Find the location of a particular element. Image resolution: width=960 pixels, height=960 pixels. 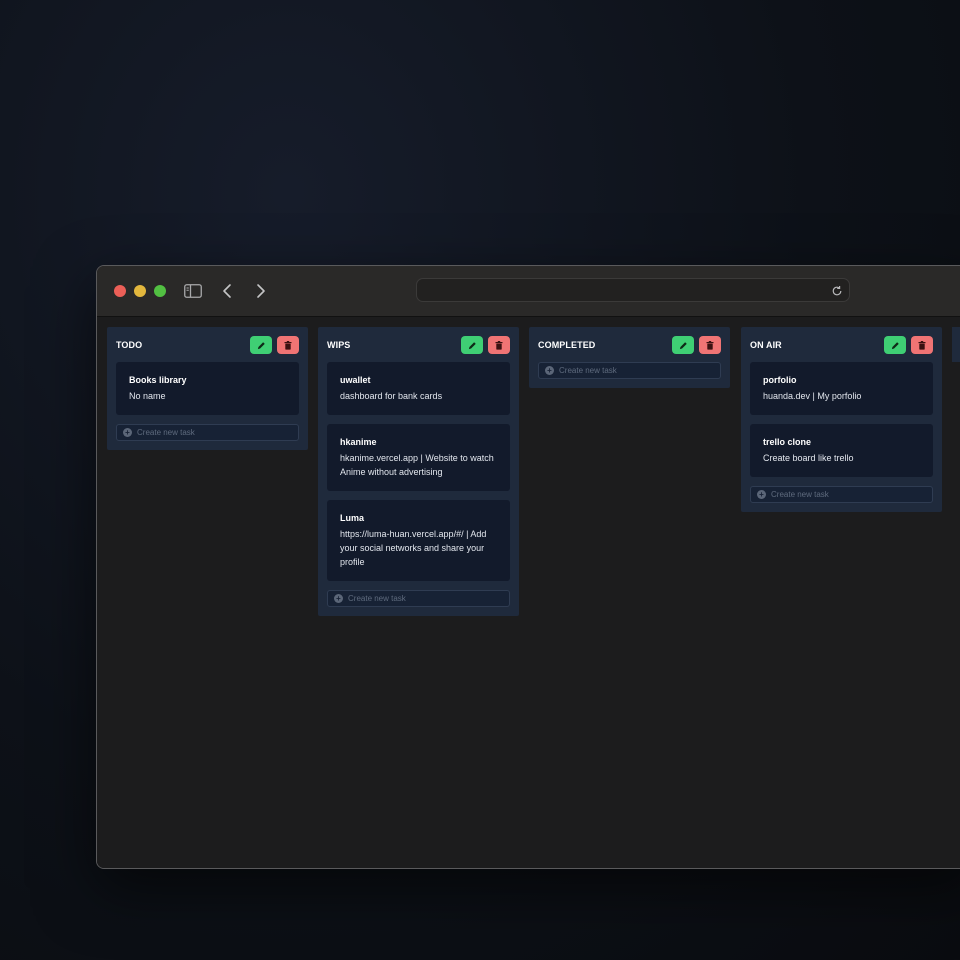

task-description: dashboard for bank cards is located at coordinates (391, 396).